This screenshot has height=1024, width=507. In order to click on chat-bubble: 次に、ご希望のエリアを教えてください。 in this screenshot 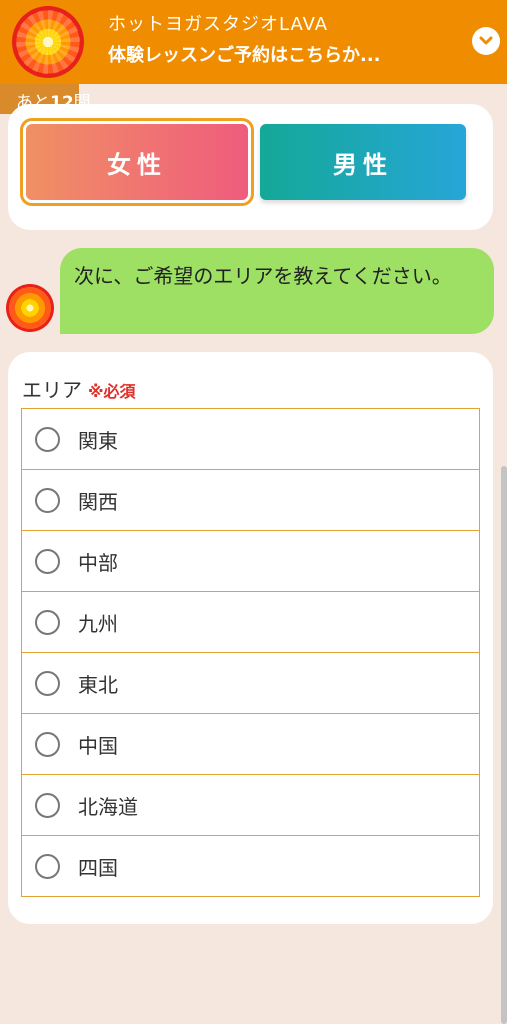, I will do `click(277, 291)`.